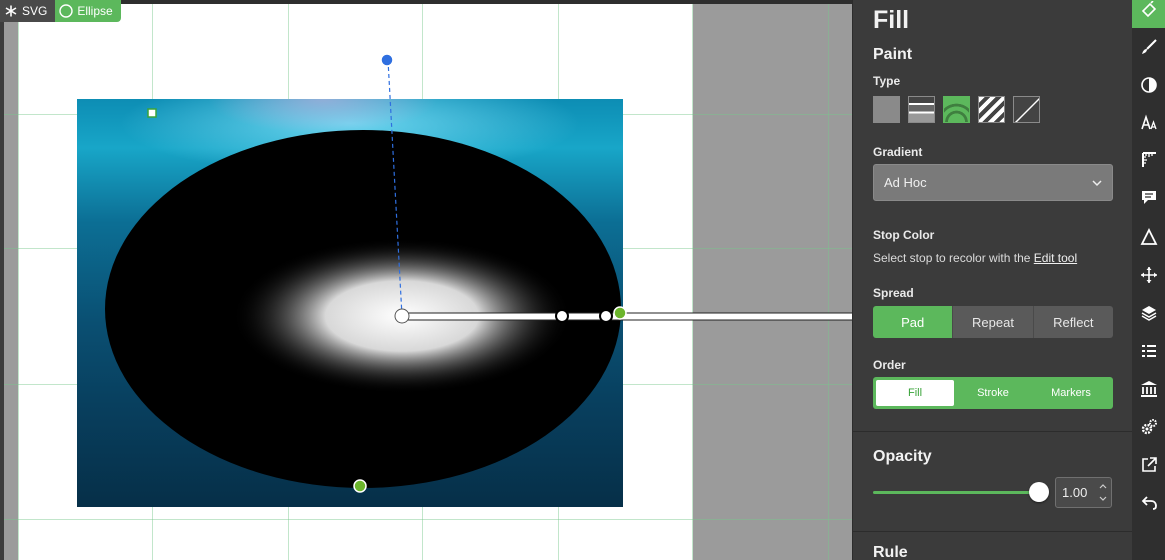 This screenshot has width=1165, height=560. I want to click on radial-gradient-type-button, so click(956, 109).